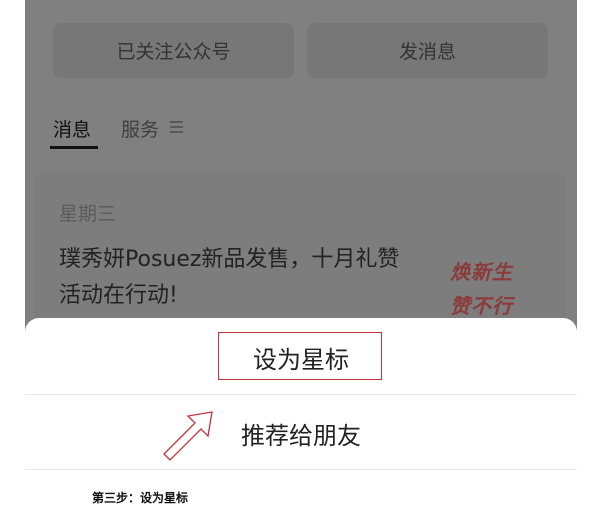 This screenshot has width=607, height=515. I want to click on send-message-button: 发消息, so click(427, 50).